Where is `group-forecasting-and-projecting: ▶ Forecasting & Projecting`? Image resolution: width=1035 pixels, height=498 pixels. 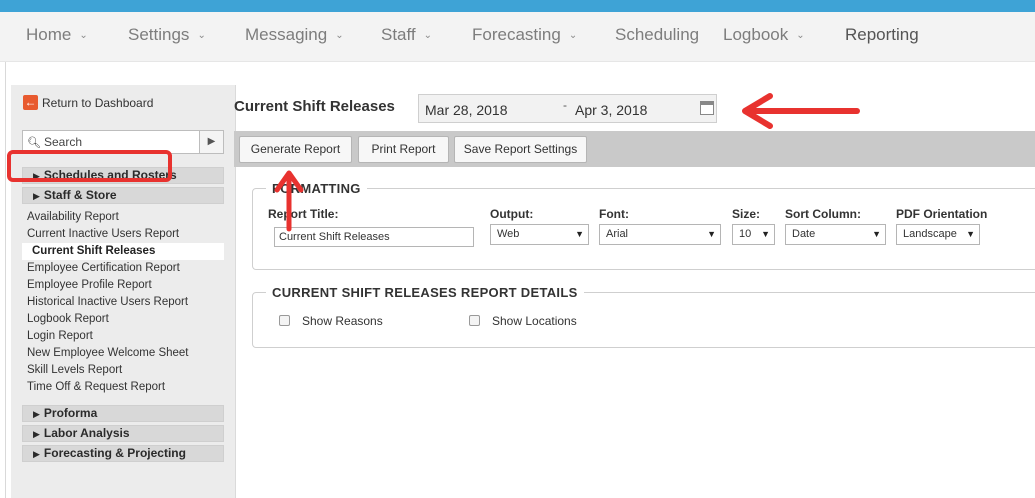 group-forecasting-and-projecting: ▶ Forecasting & Projecting is located at coordinates (123, 453).